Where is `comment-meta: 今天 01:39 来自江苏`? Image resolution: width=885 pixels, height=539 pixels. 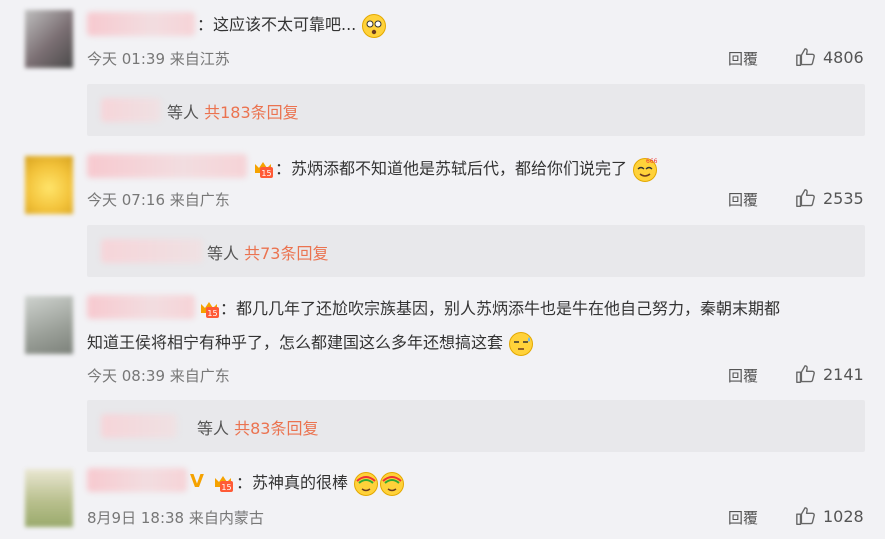
comment-meta: 今天 01:39 来自江苏 is located at coordinates (158, 59).